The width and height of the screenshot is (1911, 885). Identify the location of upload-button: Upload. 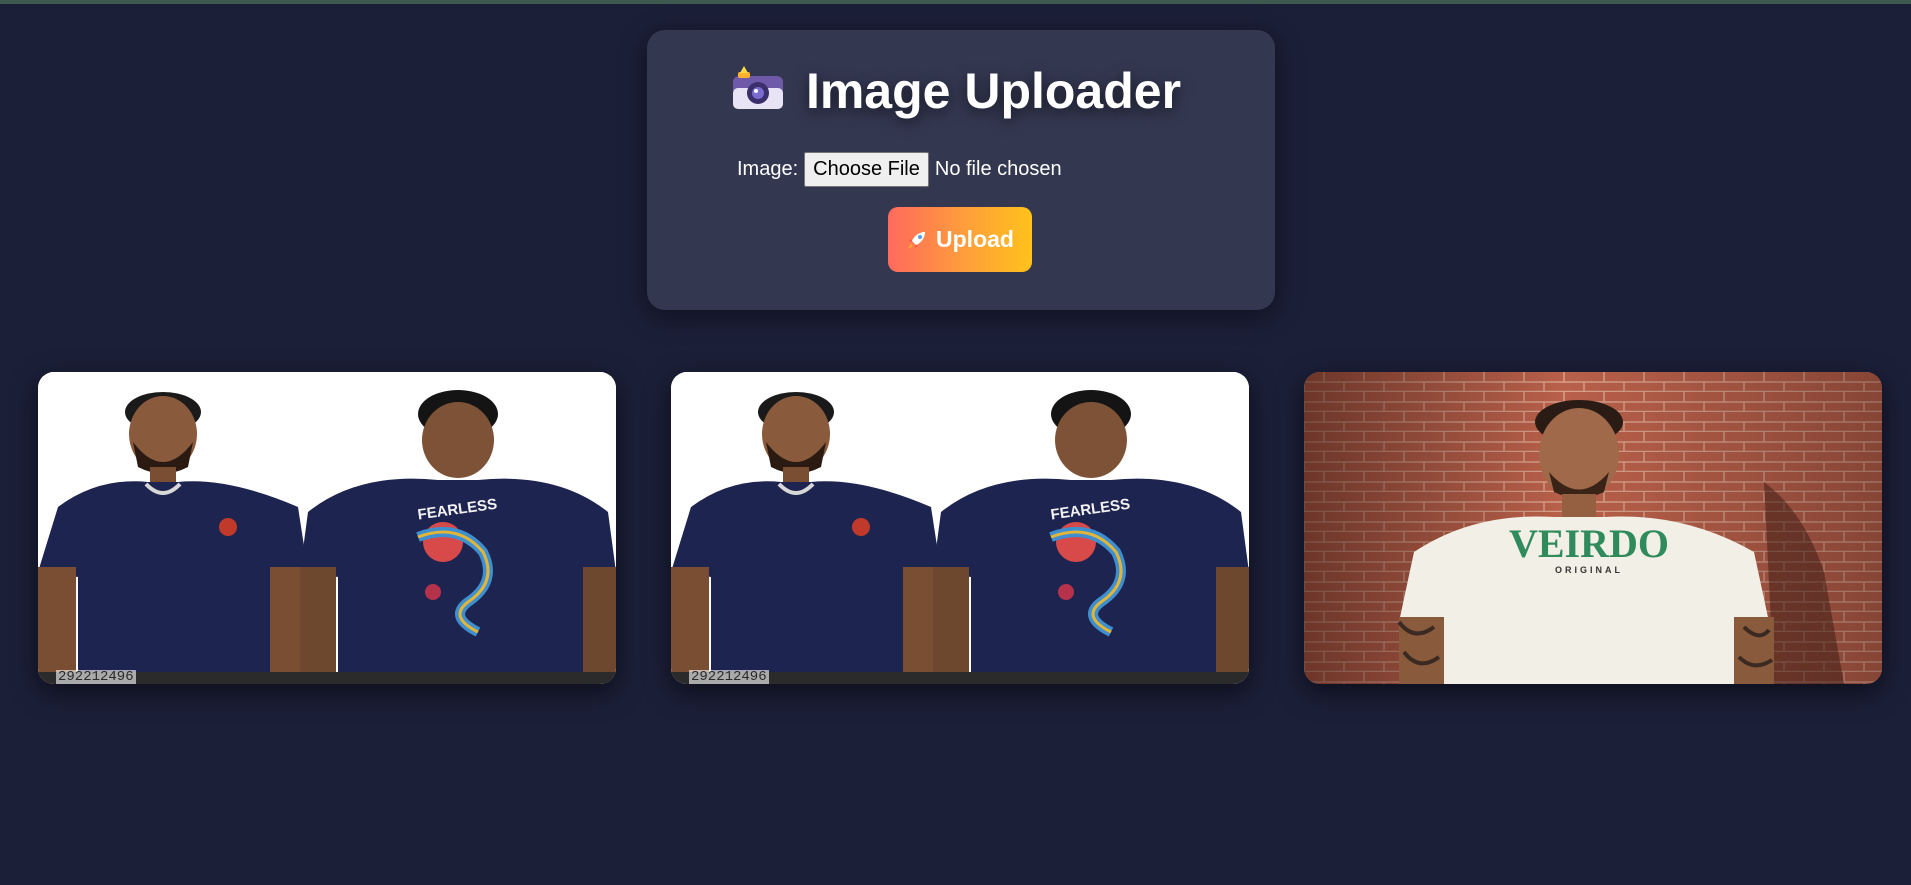
(960, 239).